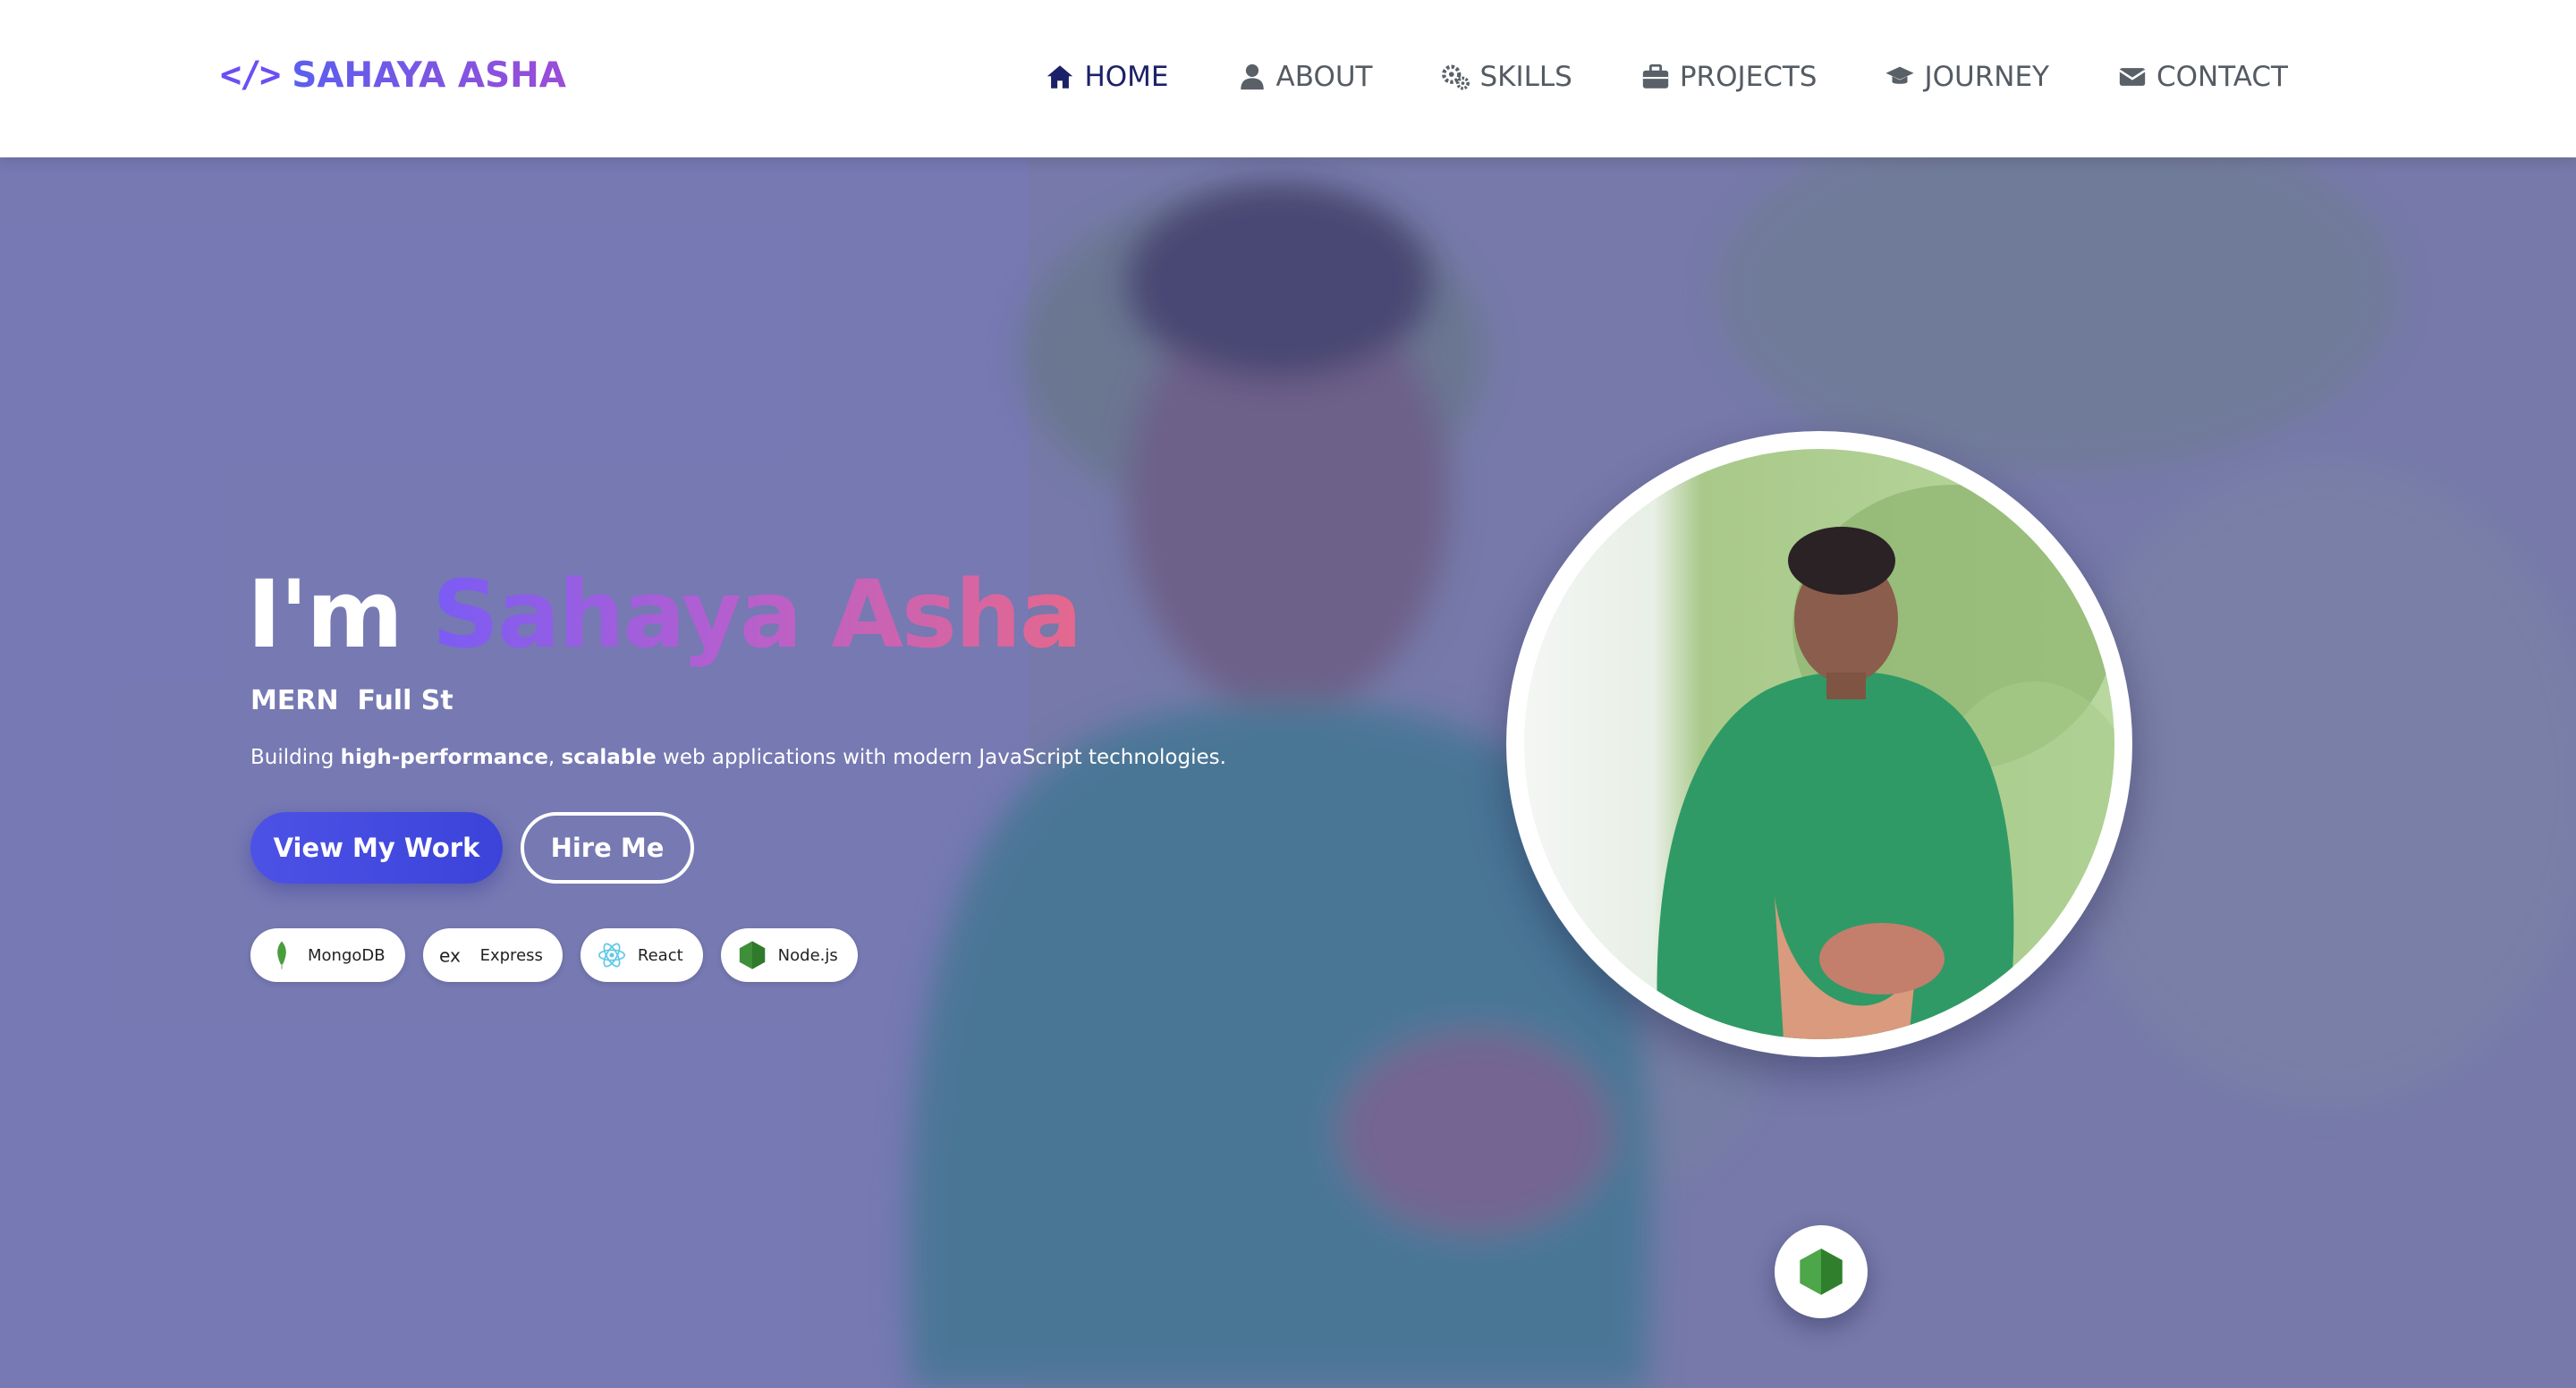 The height and width of the screenshot is (1388, 2576). What do you see at coordinates (347, 955) in the screenshot?
I see `tech-chip-label: MongoDB` at bounding box center [347, 955].